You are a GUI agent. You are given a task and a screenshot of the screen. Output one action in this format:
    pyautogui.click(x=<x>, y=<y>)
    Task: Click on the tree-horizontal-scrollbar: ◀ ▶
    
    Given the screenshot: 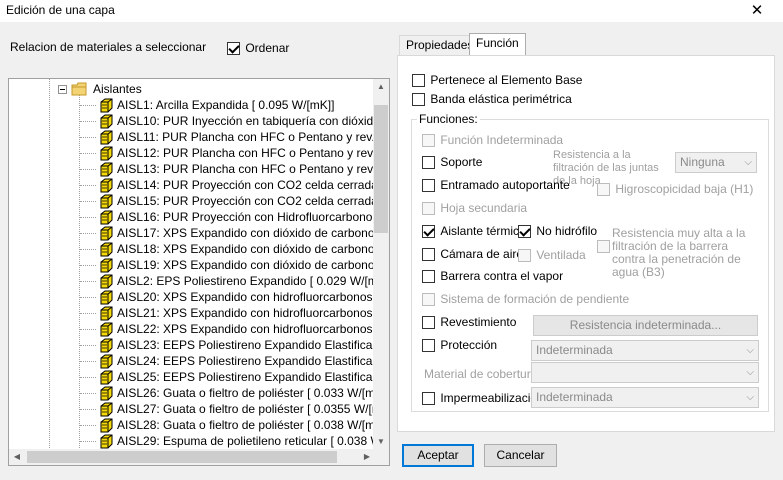 What is the action you would take?
    pyautogui.click(x=192, y=457)
    